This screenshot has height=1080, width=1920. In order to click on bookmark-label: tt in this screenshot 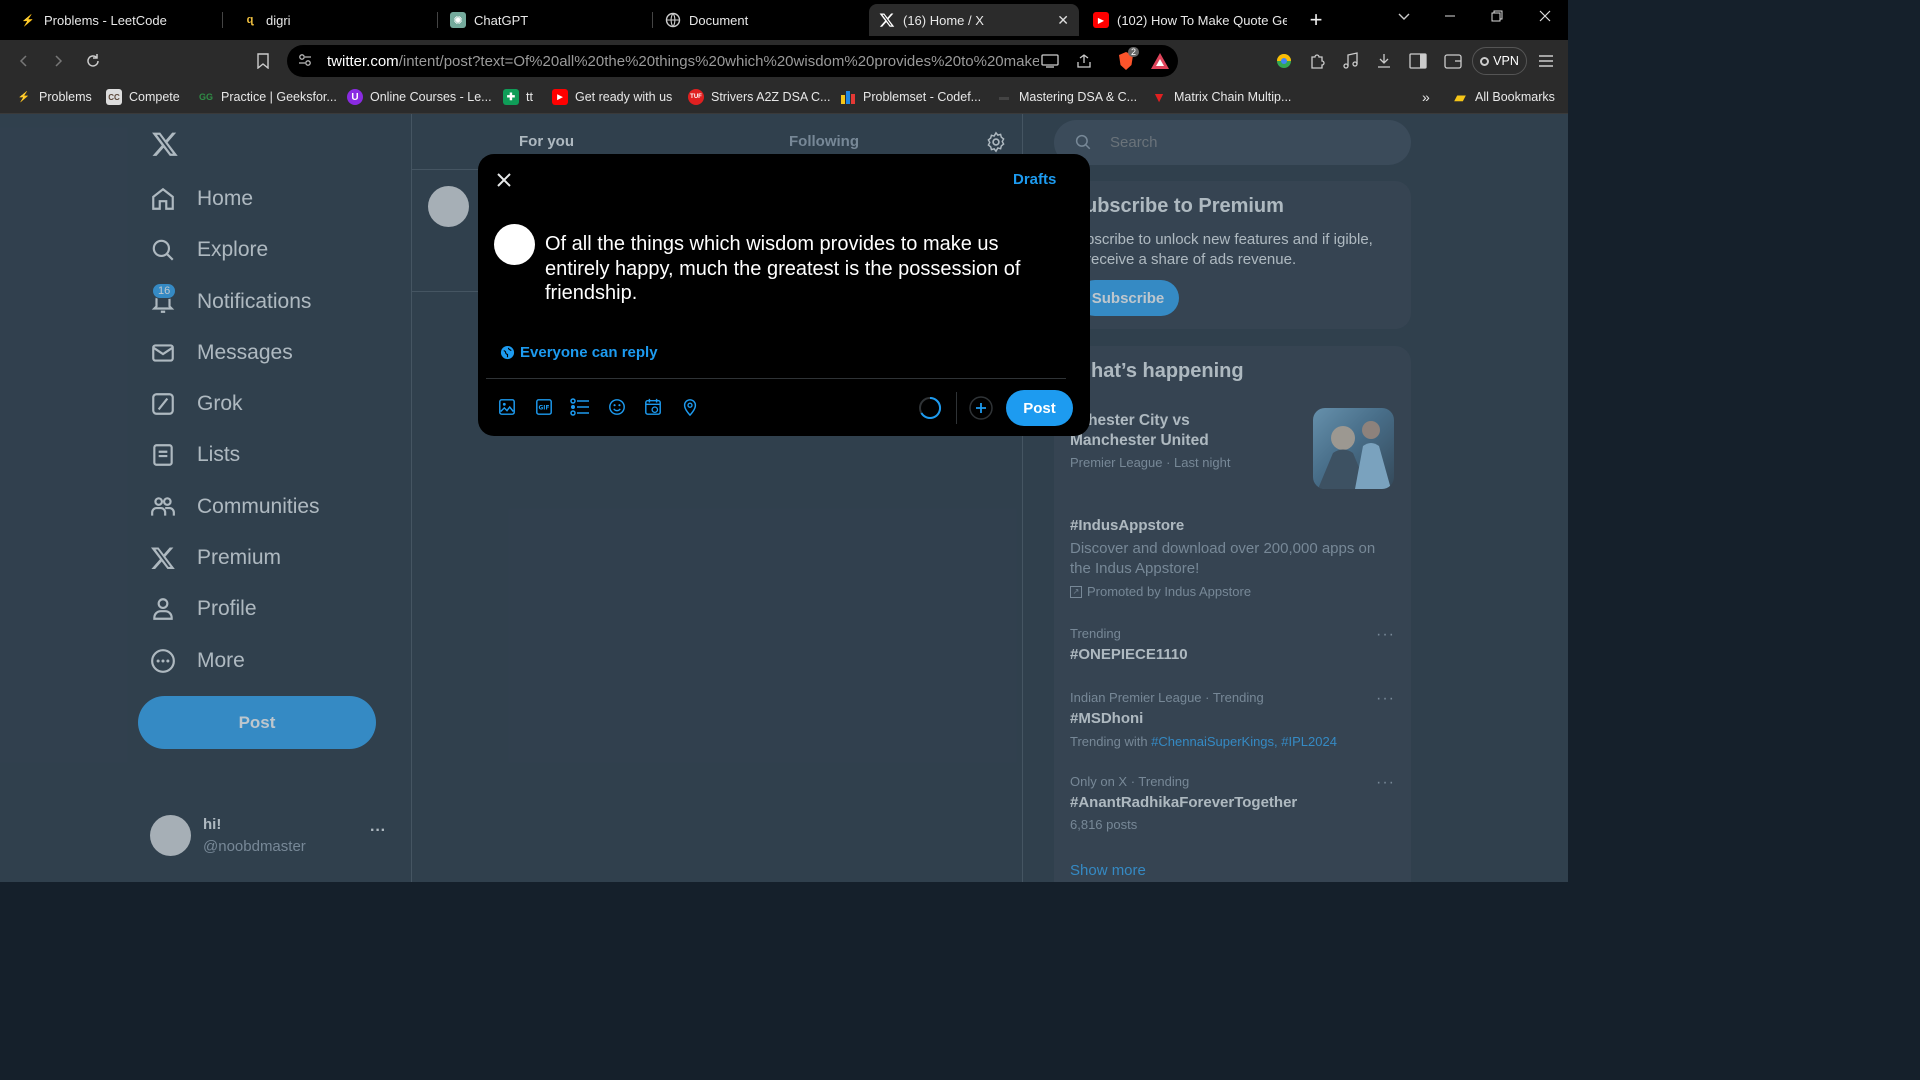, I will do `click(529, 97)`.